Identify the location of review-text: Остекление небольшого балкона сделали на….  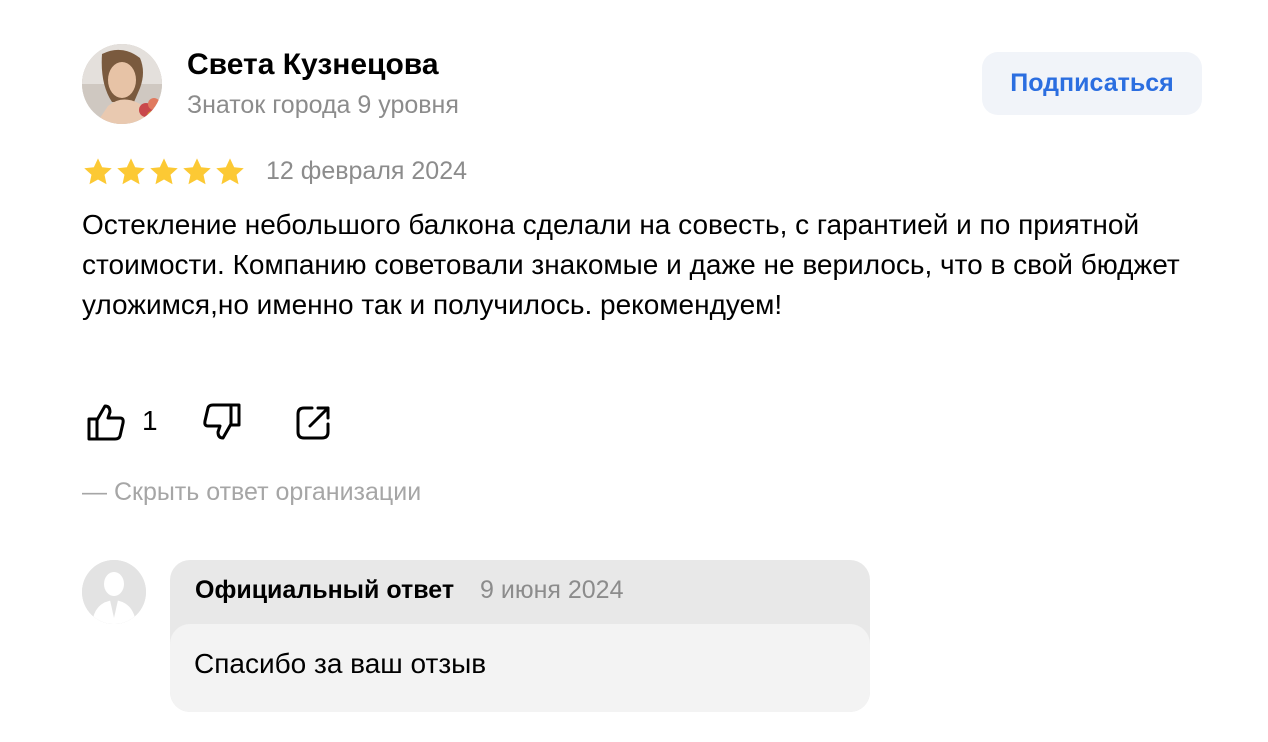
(631, 264).